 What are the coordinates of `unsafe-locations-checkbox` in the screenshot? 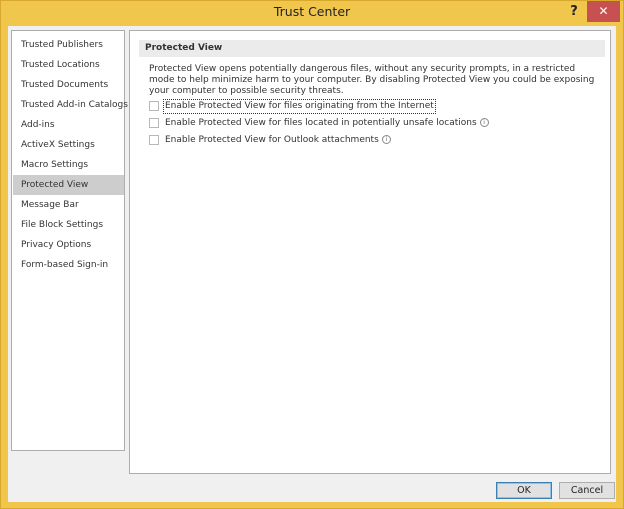 It's located at (154, 123).